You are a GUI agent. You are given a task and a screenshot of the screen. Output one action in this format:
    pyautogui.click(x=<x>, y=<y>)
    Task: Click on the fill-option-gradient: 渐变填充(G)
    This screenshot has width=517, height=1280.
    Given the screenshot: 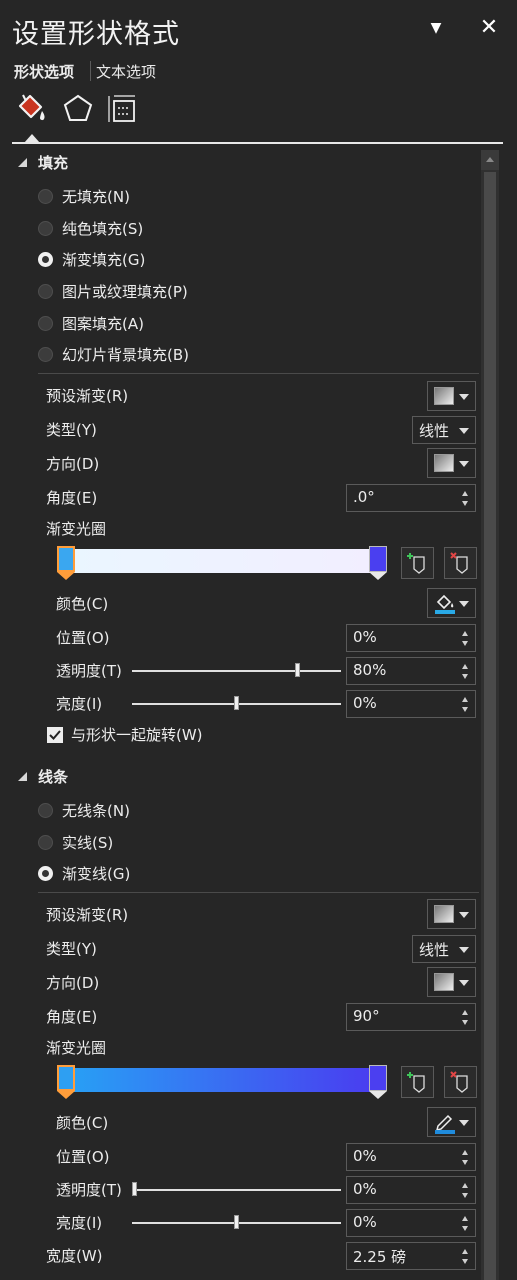 What is the action you would take?
    pyautogui.click(x=91, y=259)
    